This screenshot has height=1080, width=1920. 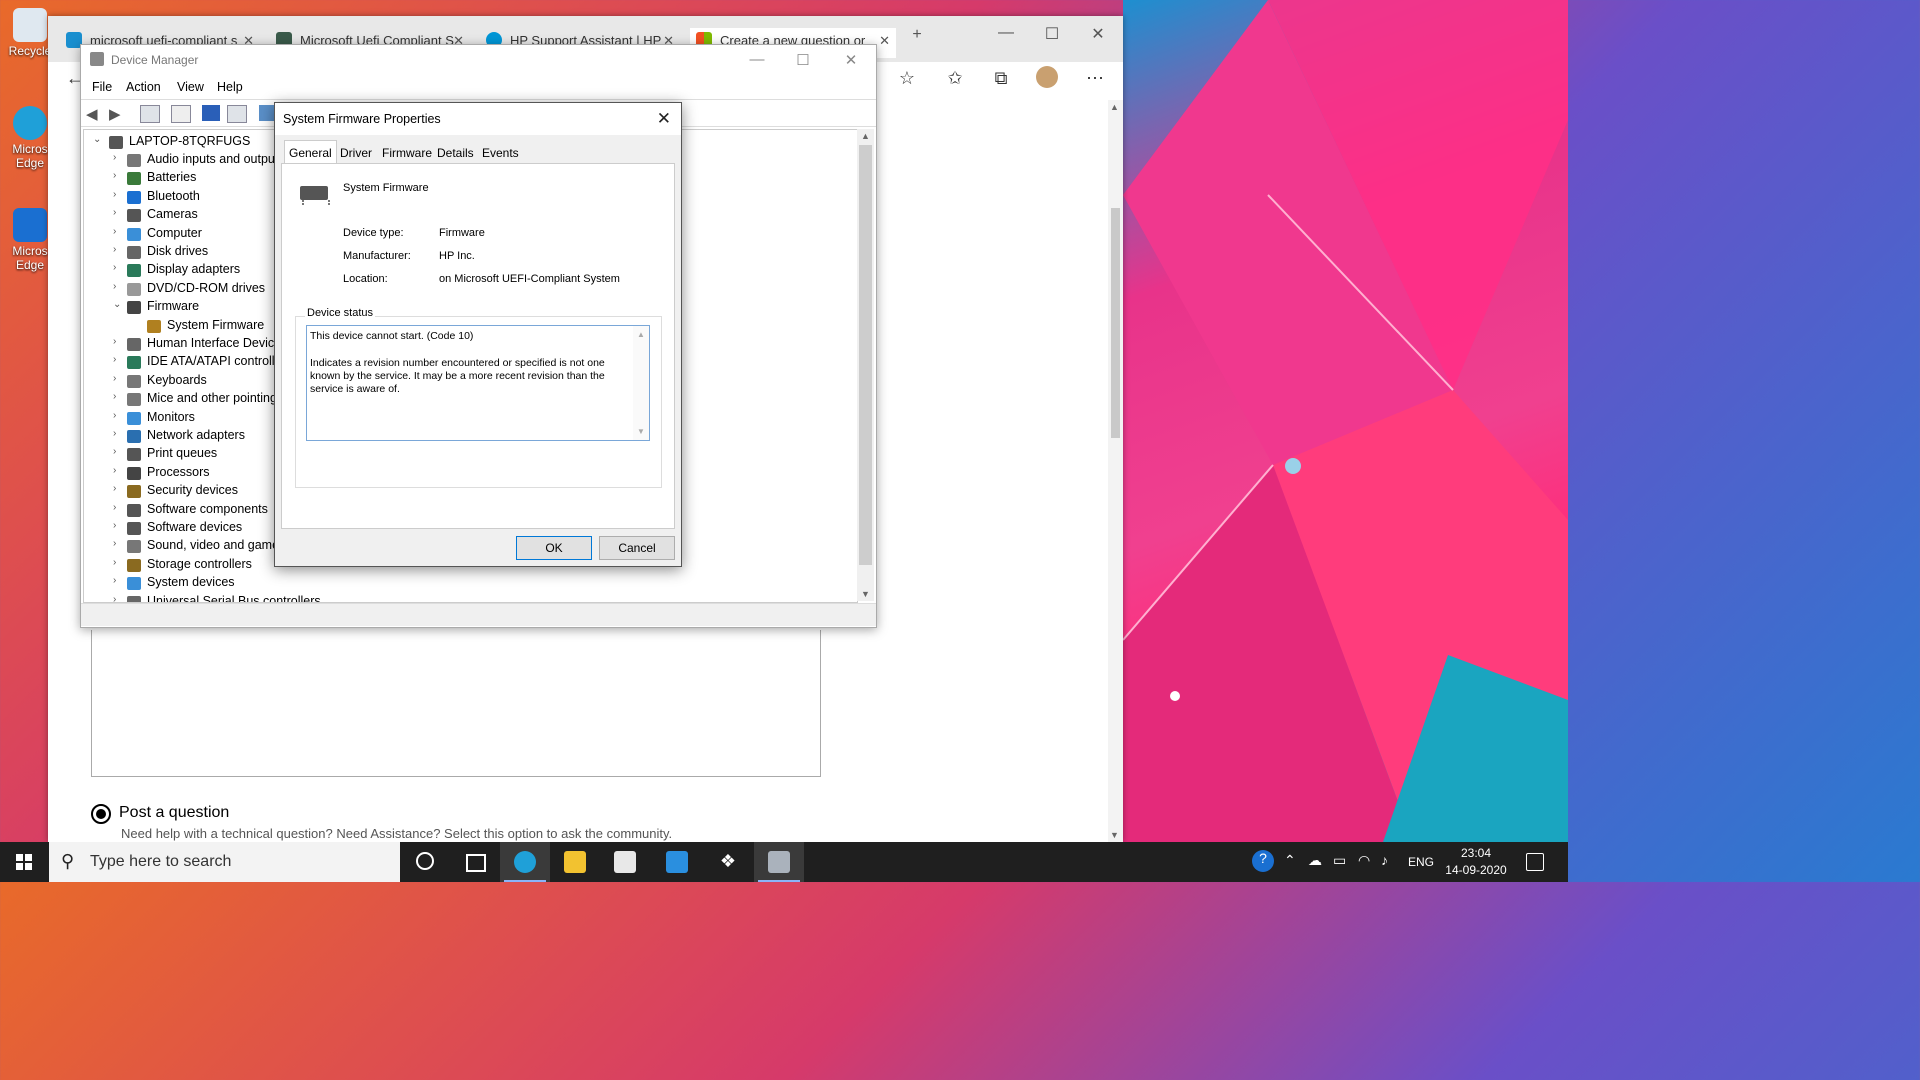 I want to click on menu-action: Action, so click(x=143, y=87).